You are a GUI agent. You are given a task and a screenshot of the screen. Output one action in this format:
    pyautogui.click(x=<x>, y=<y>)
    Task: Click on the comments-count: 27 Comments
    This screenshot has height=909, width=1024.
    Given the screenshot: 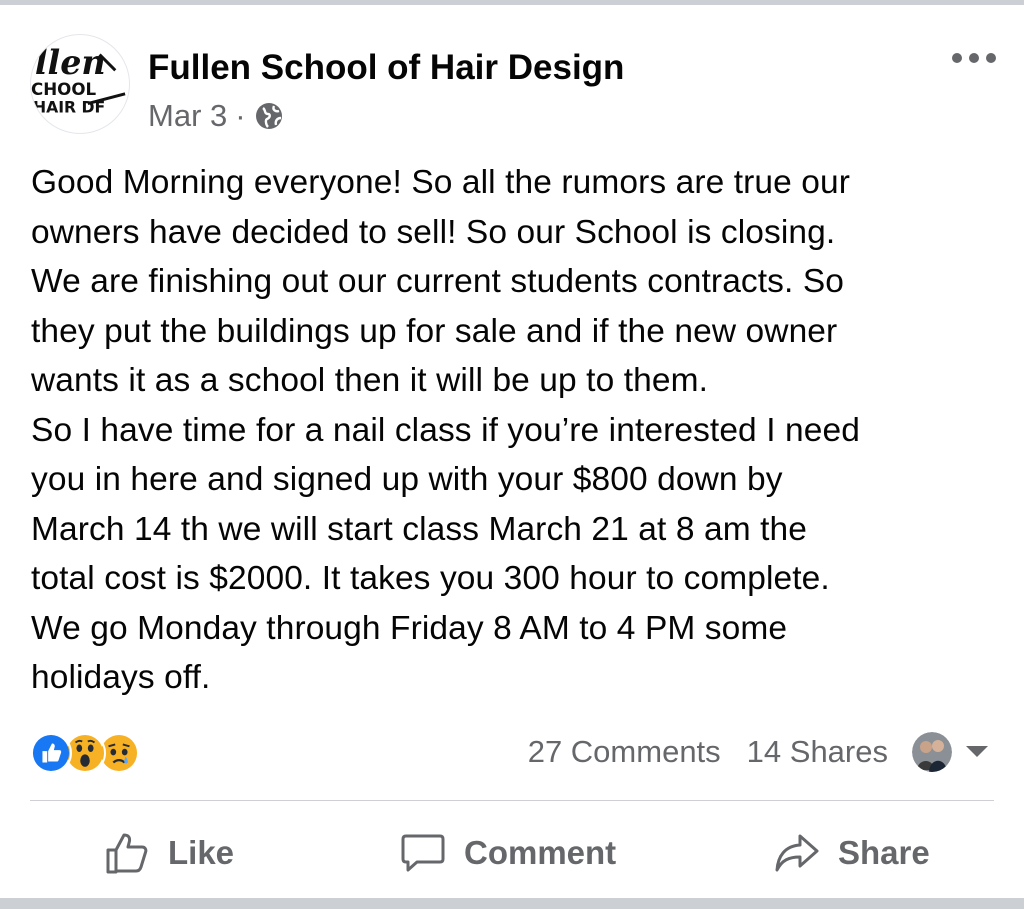 What is the action you would take?
    pyautogui.click(x=624, y=752)
    